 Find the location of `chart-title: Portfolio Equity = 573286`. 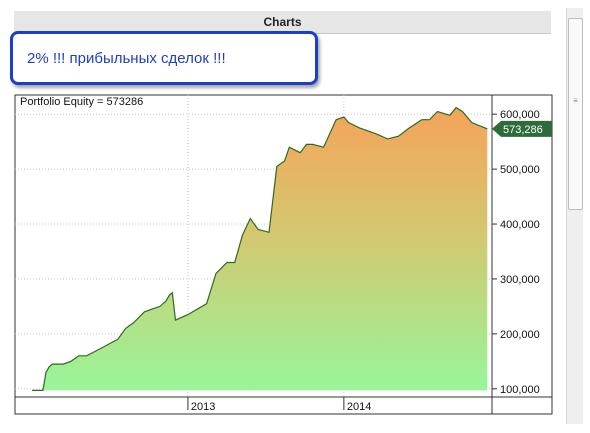

chart-title: Portfolio Equity = 573286 is located at coordinates (82, 102).